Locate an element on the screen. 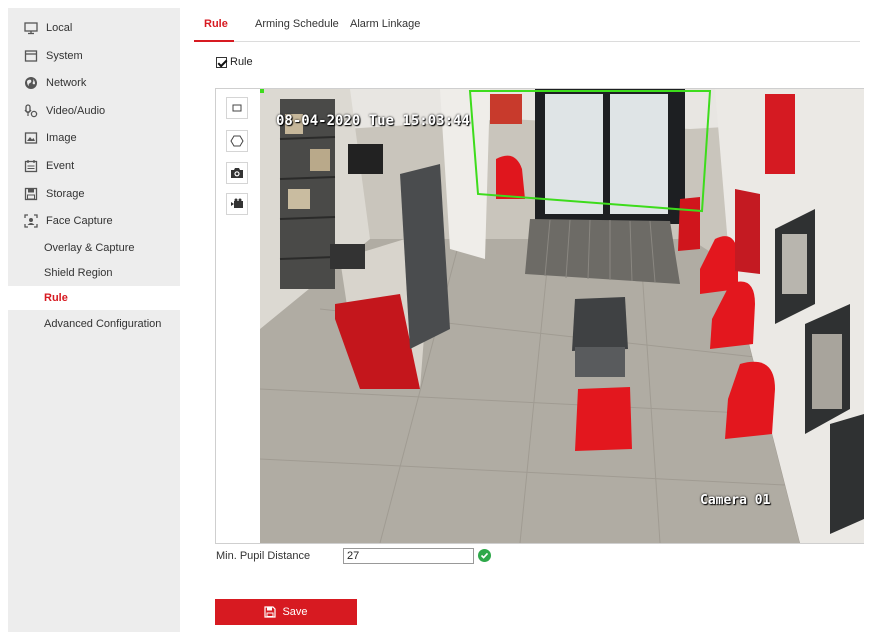 This screenshot has height=632, width=876. image-icon is located at coordinates (31, 138).